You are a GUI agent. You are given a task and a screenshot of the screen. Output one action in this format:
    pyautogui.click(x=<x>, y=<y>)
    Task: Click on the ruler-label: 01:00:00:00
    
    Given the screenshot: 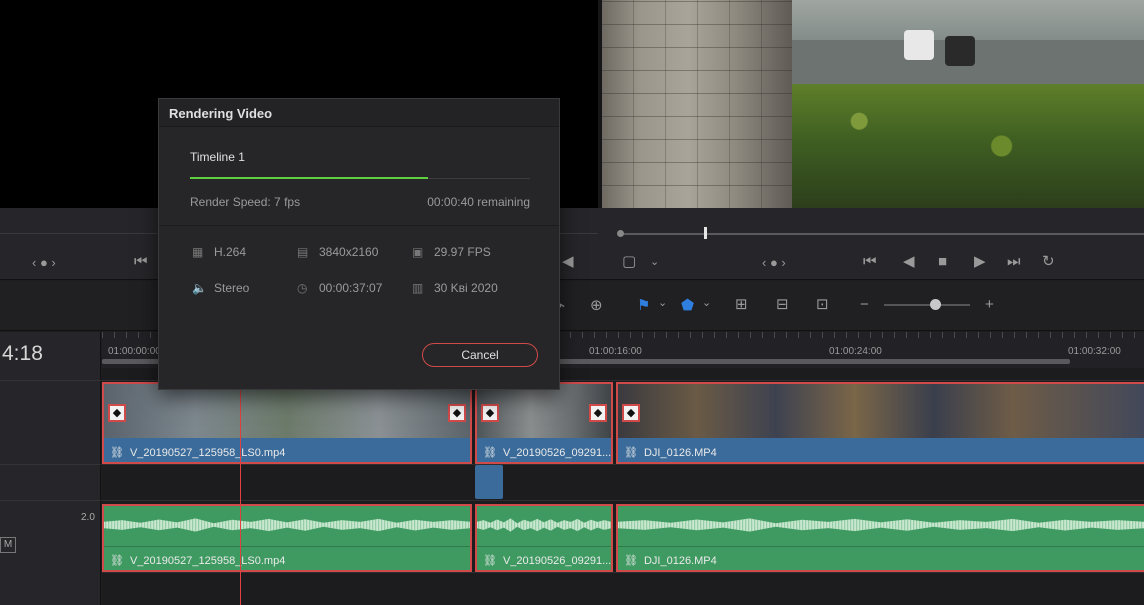 What is the action you would take?
    pyautogui.click(x=134, y=351)
    